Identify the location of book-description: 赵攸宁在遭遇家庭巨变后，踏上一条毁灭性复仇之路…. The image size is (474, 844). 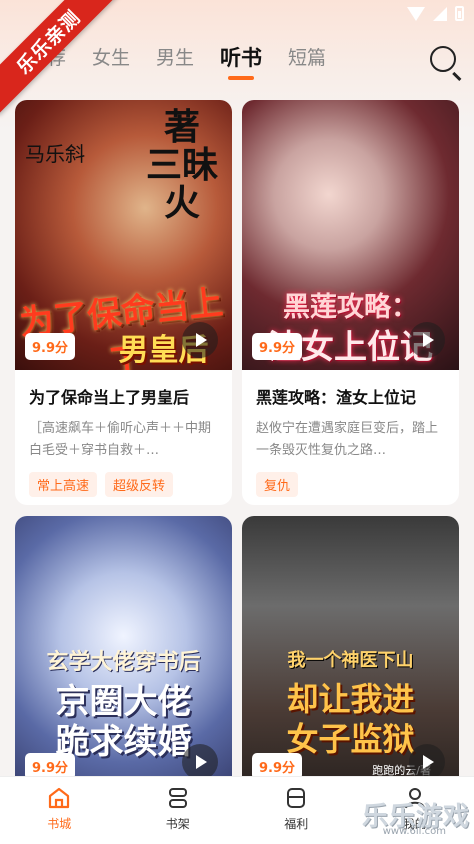
(347, 439).